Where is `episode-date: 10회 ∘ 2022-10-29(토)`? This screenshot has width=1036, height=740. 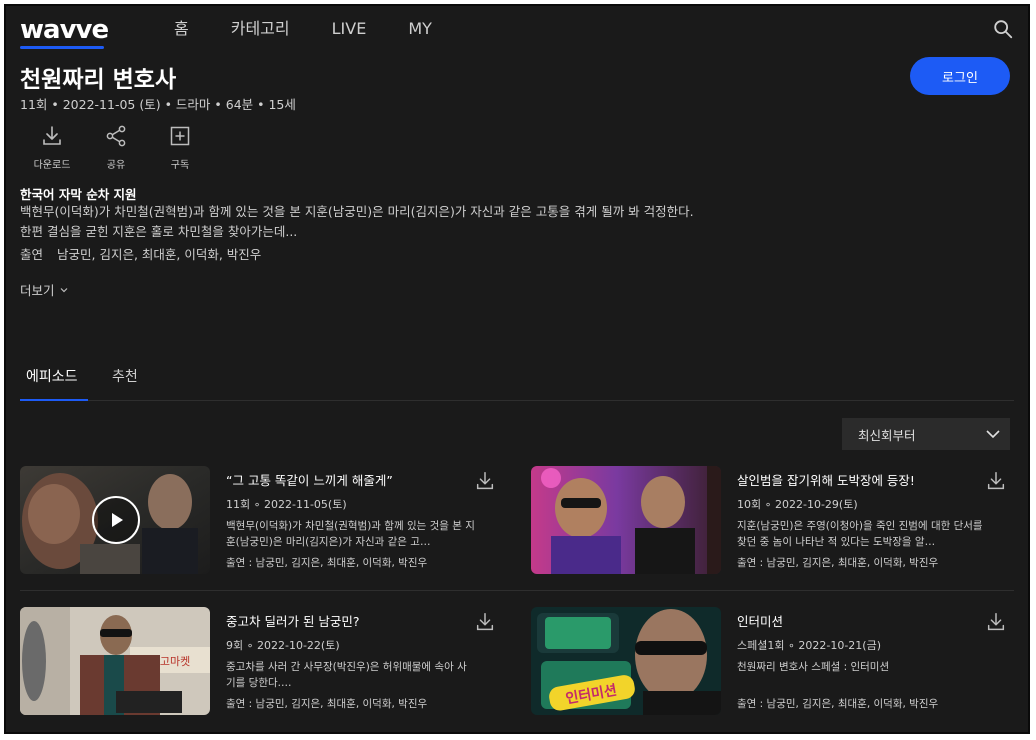
episode-date: 10회 ∘ 2022-10-29(토) is located at coordinates (797, 504).